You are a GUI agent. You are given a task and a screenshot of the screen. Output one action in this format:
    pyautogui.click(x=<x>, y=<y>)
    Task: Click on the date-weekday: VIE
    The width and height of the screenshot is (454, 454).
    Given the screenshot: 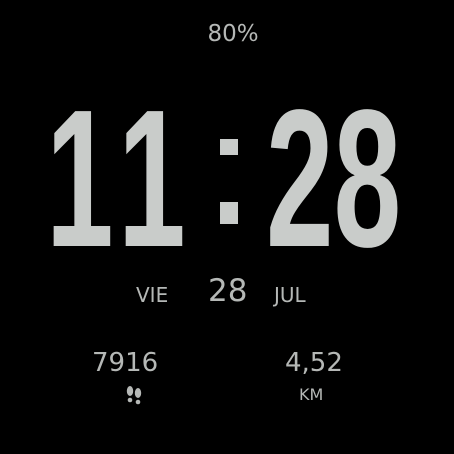 What is the action you would take?
    pyautogui.click(x=152, y=295)
    